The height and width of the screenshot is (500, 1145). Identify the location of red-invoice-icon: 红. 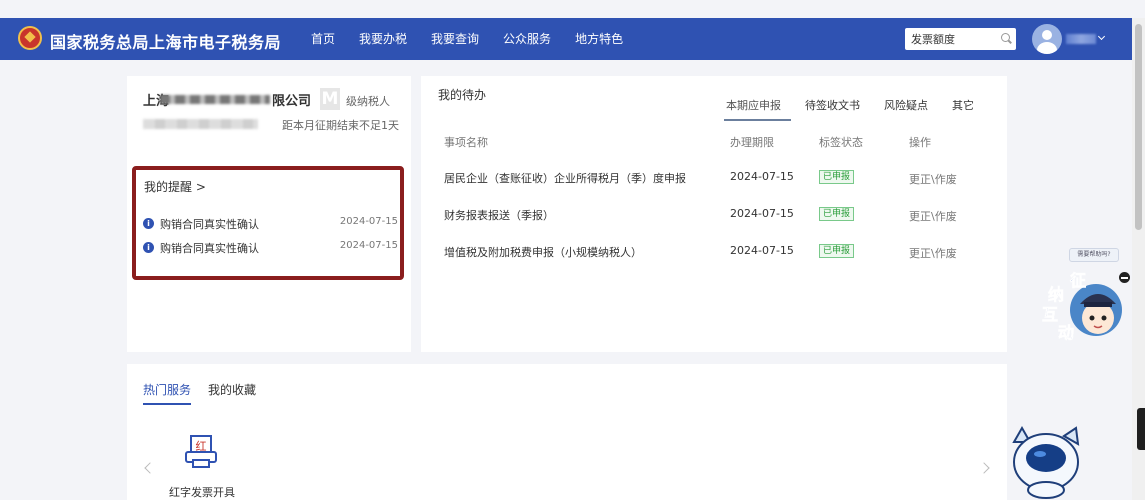
(201, 451).